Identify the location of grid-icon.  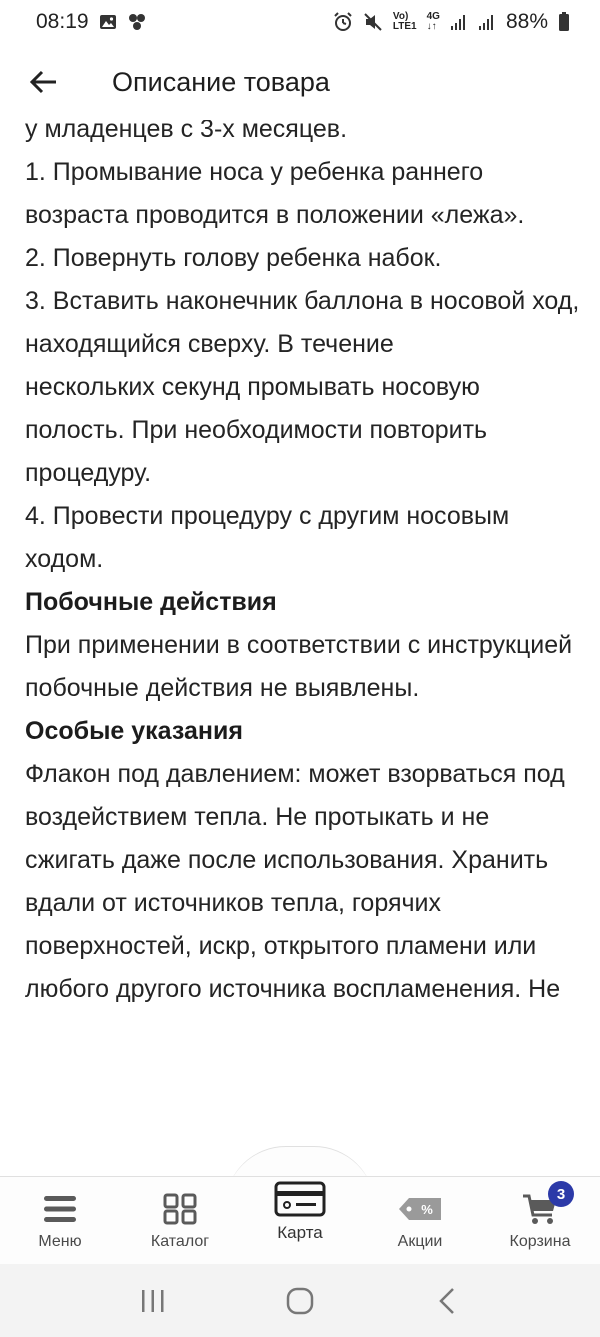
(180, 1209).